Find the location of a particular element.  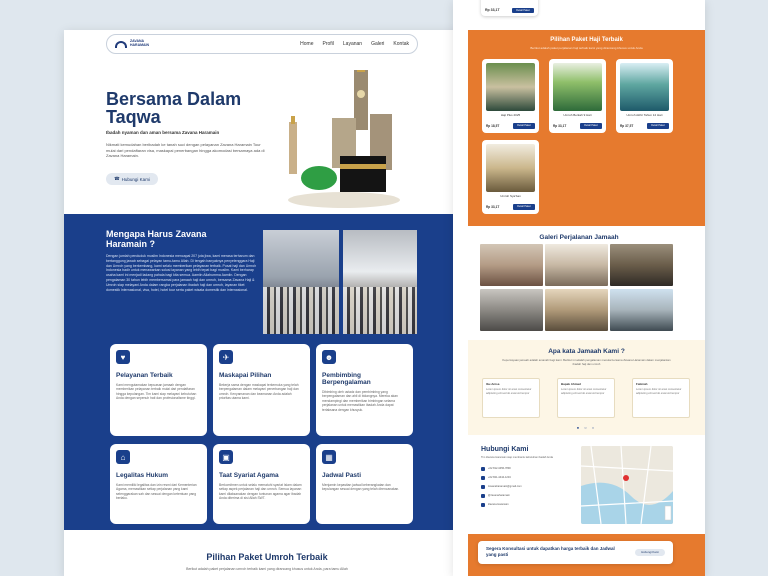

facebook-icon is located at coordinates (483, 504).